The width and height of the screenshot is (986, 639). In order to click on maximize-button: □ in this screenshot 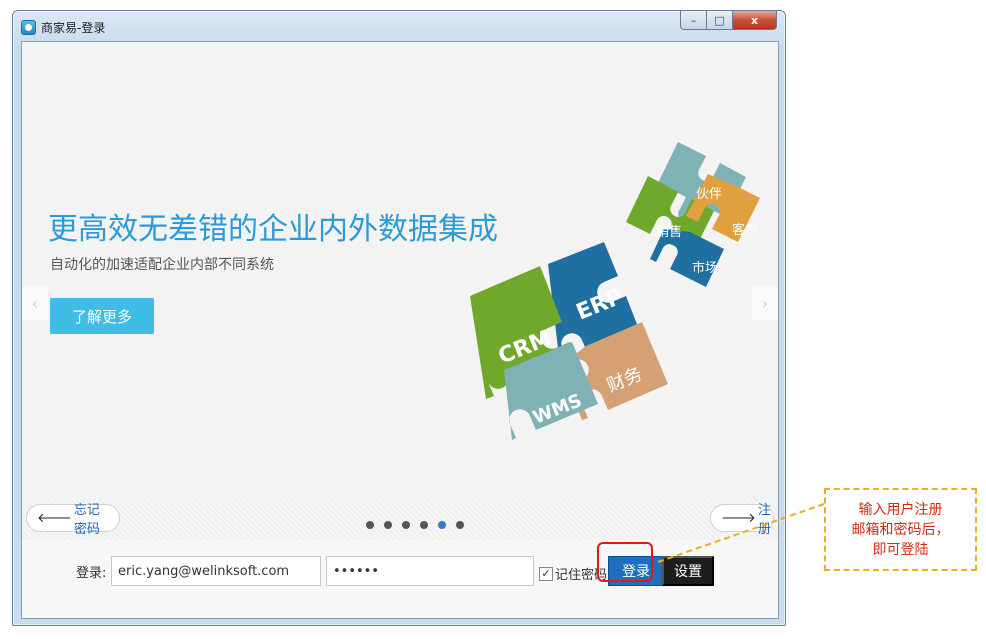, I will do `click(720, 20)`.